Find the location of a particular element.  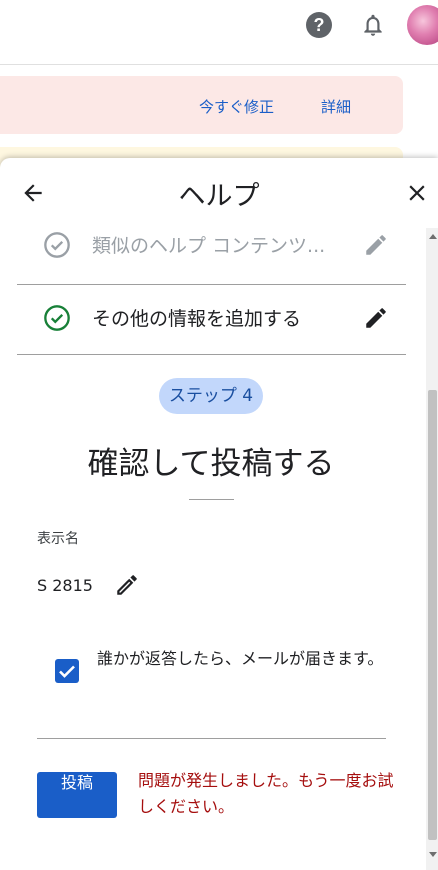

step-chip: ステップ 4 is located at coordinates (211, 396).